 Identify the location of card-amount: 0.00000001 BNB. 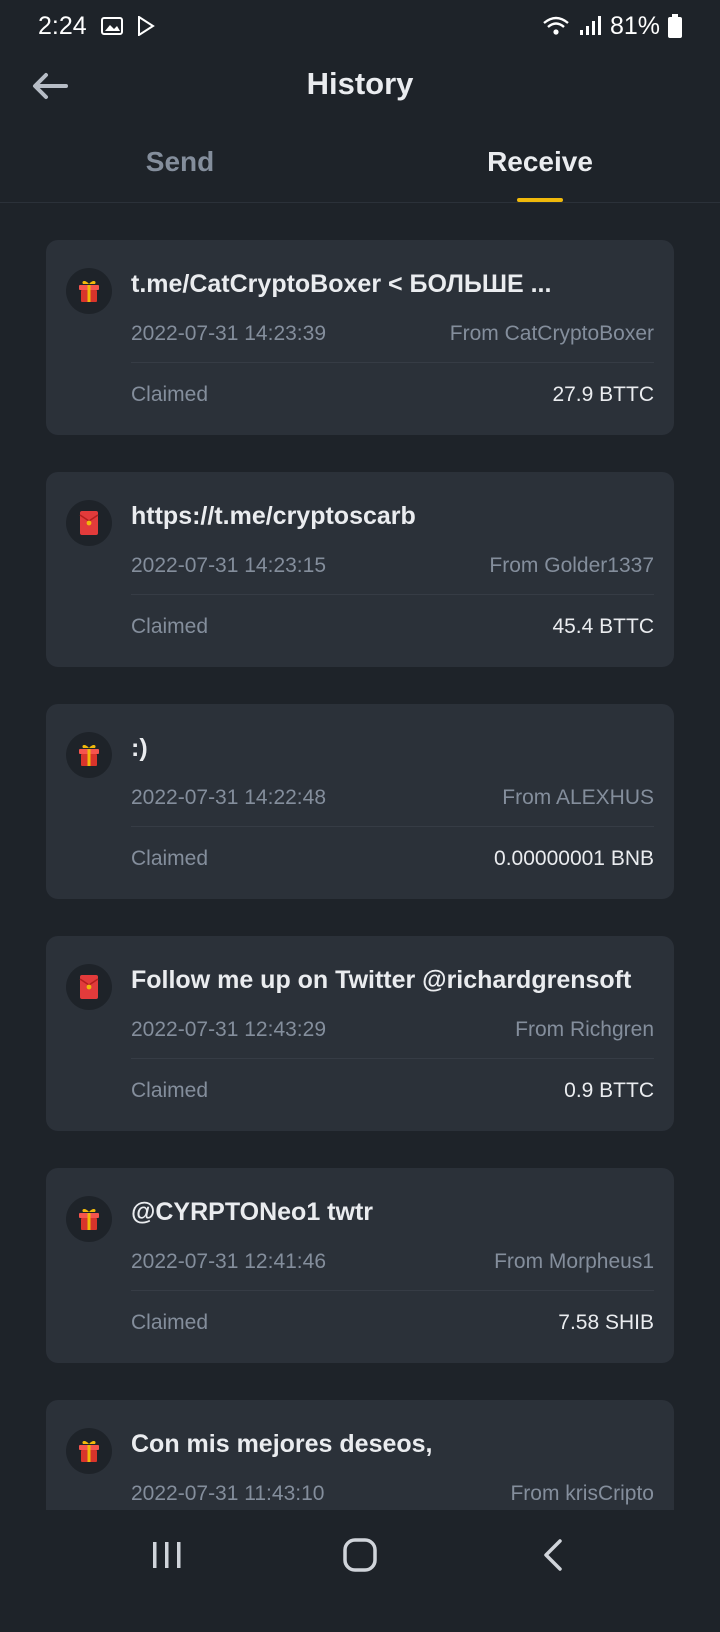
(574, 858).